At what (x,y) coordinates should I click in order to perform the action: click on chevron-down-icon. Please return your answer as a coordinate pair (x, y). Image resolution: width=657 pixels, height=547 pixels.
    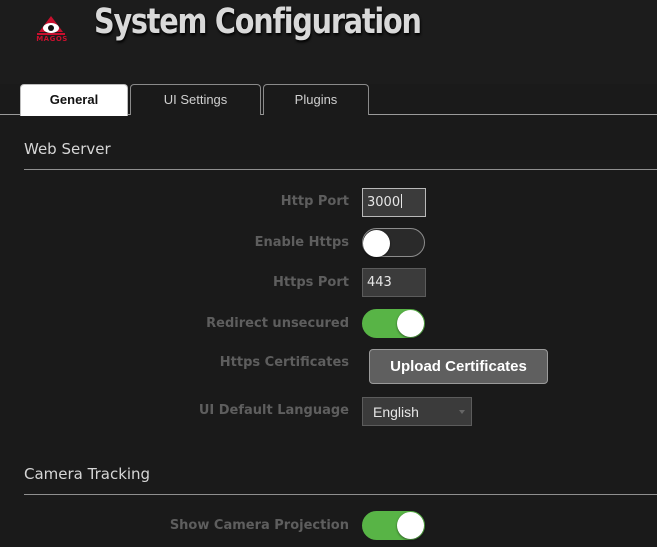
    Looking at the image, I should click on (462, 412).